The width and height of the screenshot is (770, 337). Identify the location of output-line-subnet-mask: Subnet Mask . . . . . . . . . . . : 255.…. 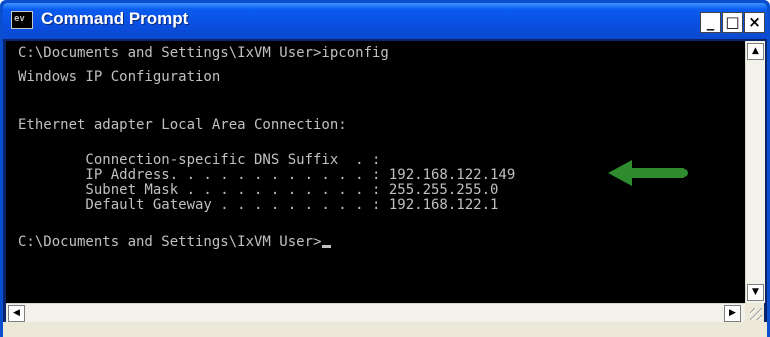
(258, 190).